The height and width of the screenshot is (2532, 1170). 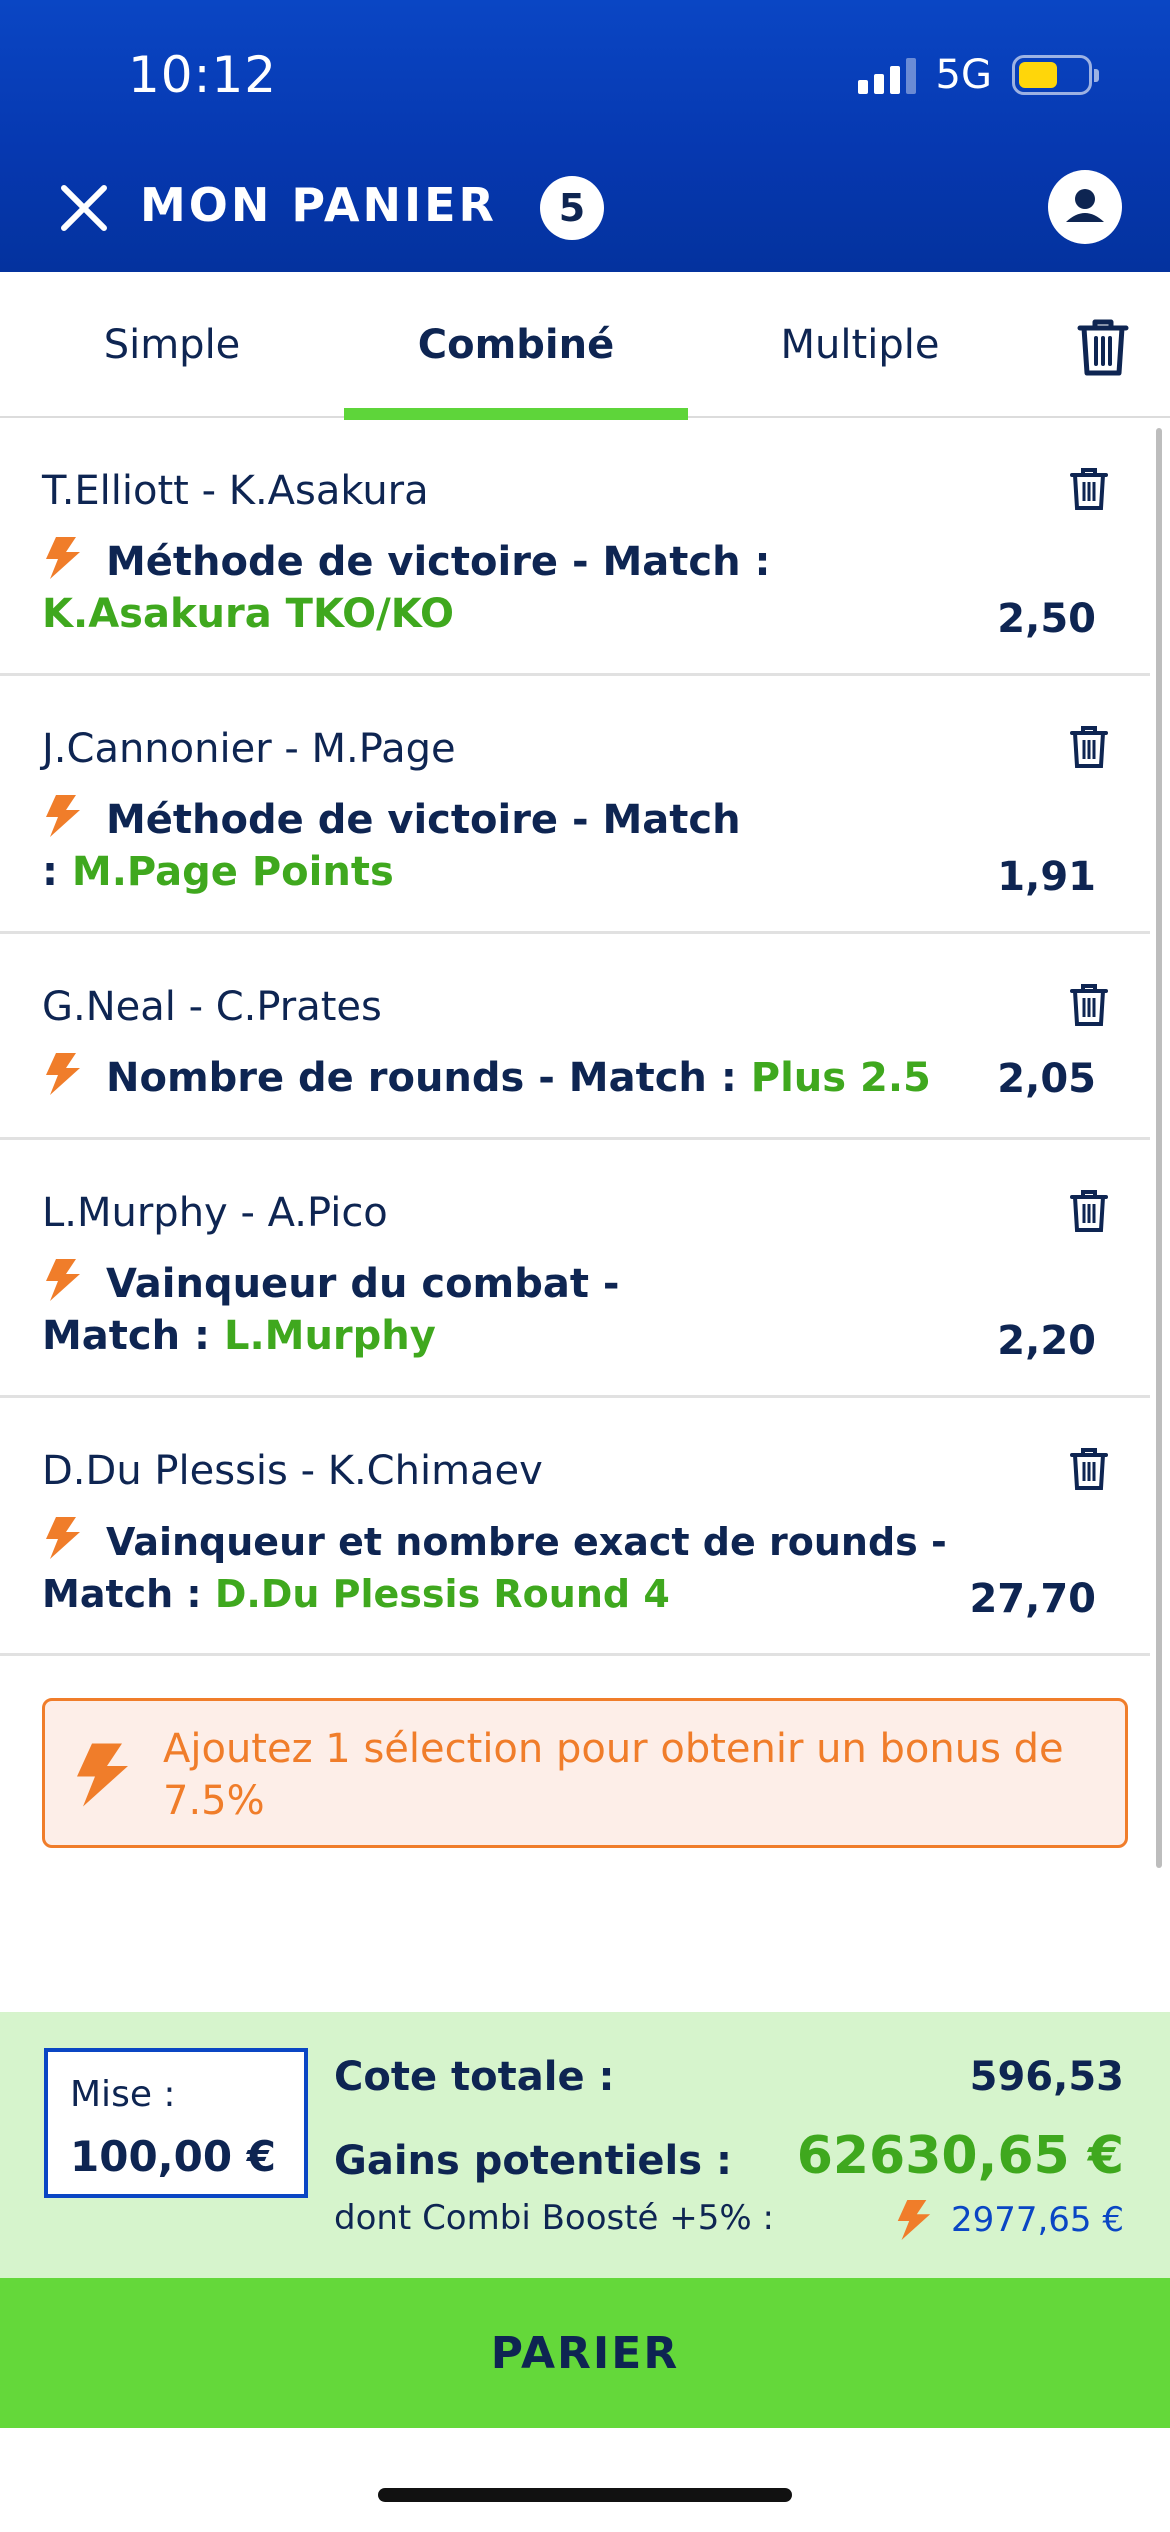 I want to click on home-indicator, so click(x=585, y=2495).